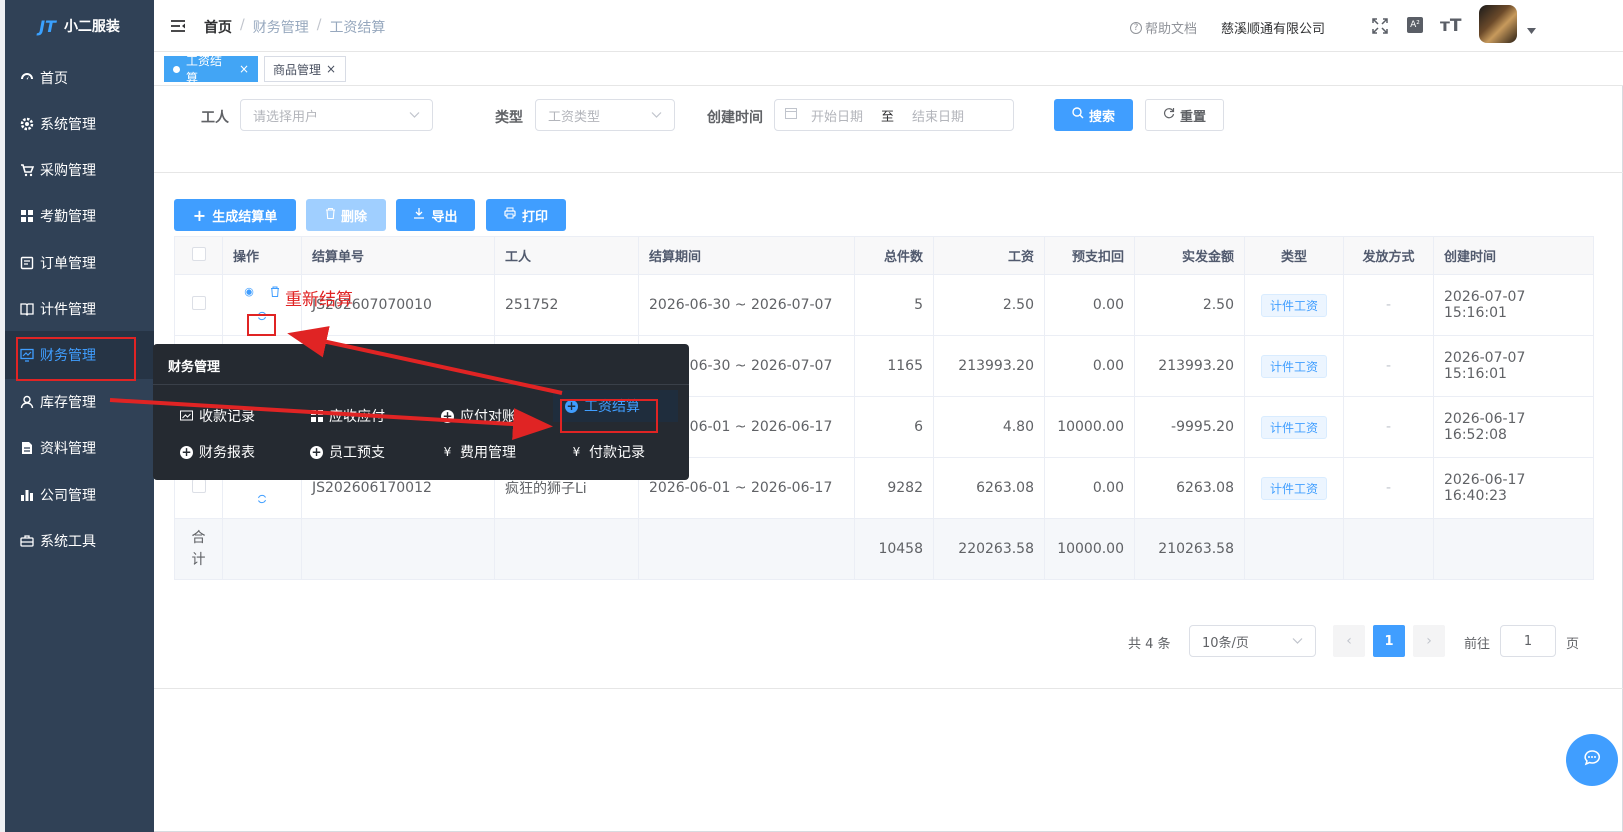  I want to click on chat-icon, so click(1592, 760).